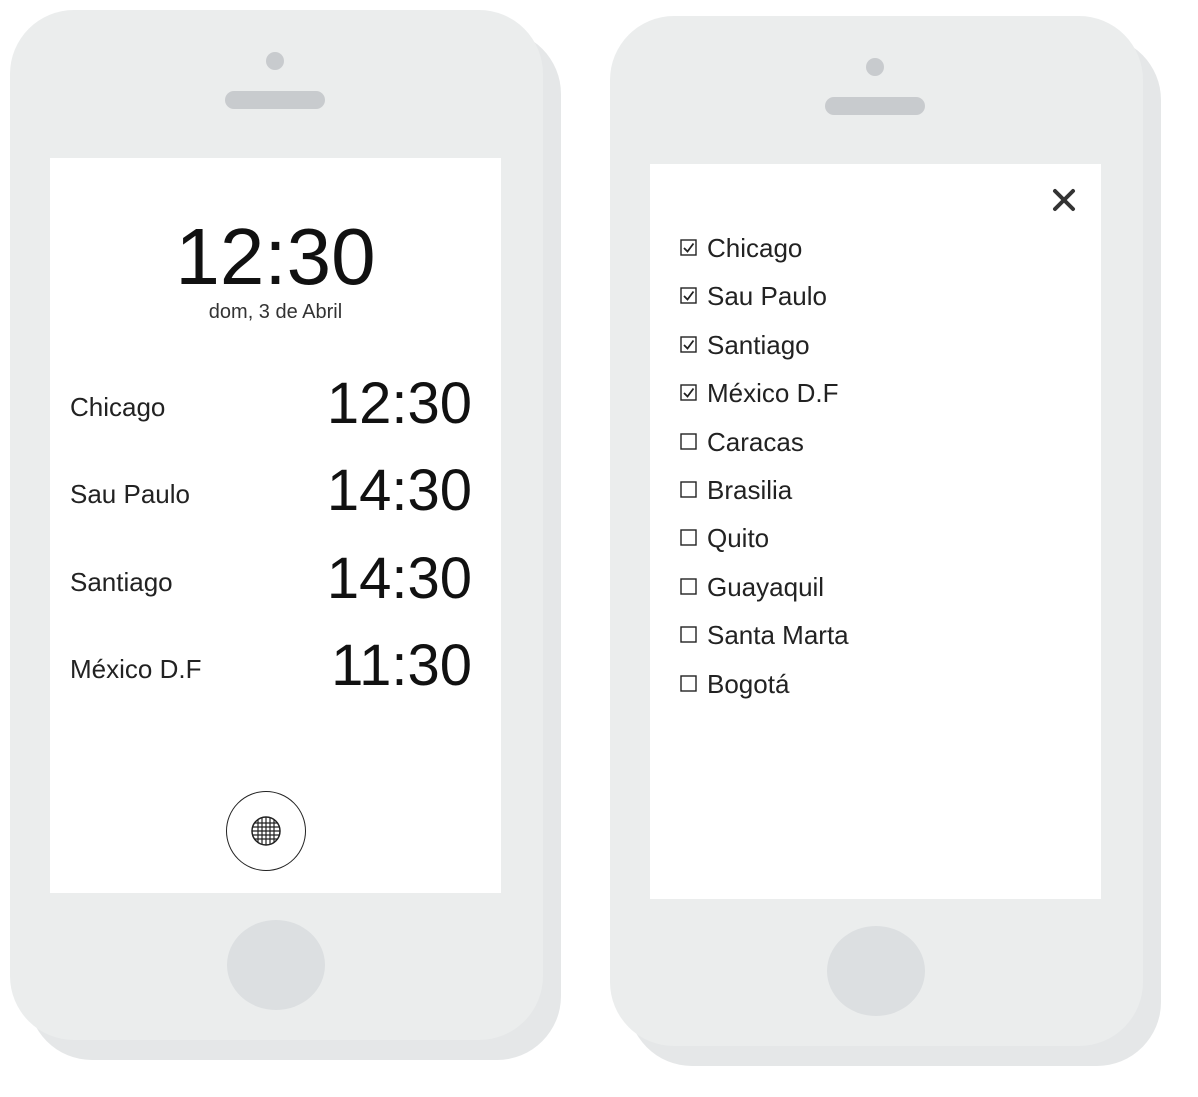  I want to click on city-option-label: Brasilia, so click(750, 490).